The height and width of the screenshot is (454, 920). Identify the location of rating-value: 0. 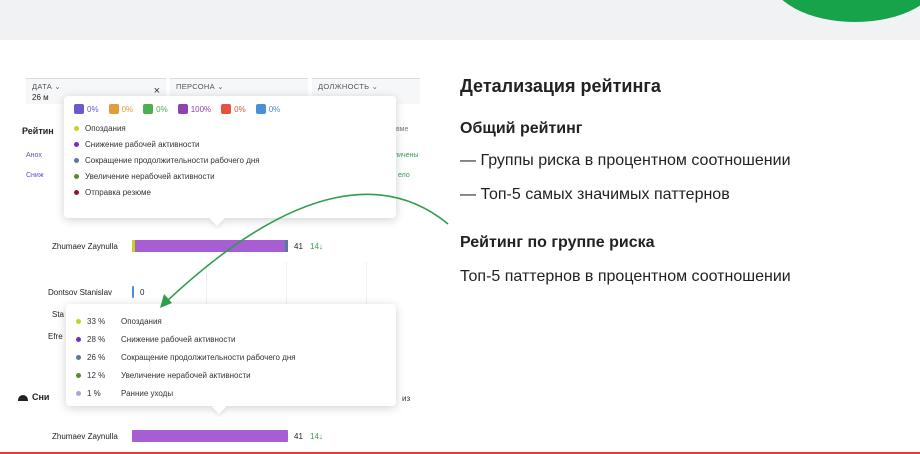
(142, 292).